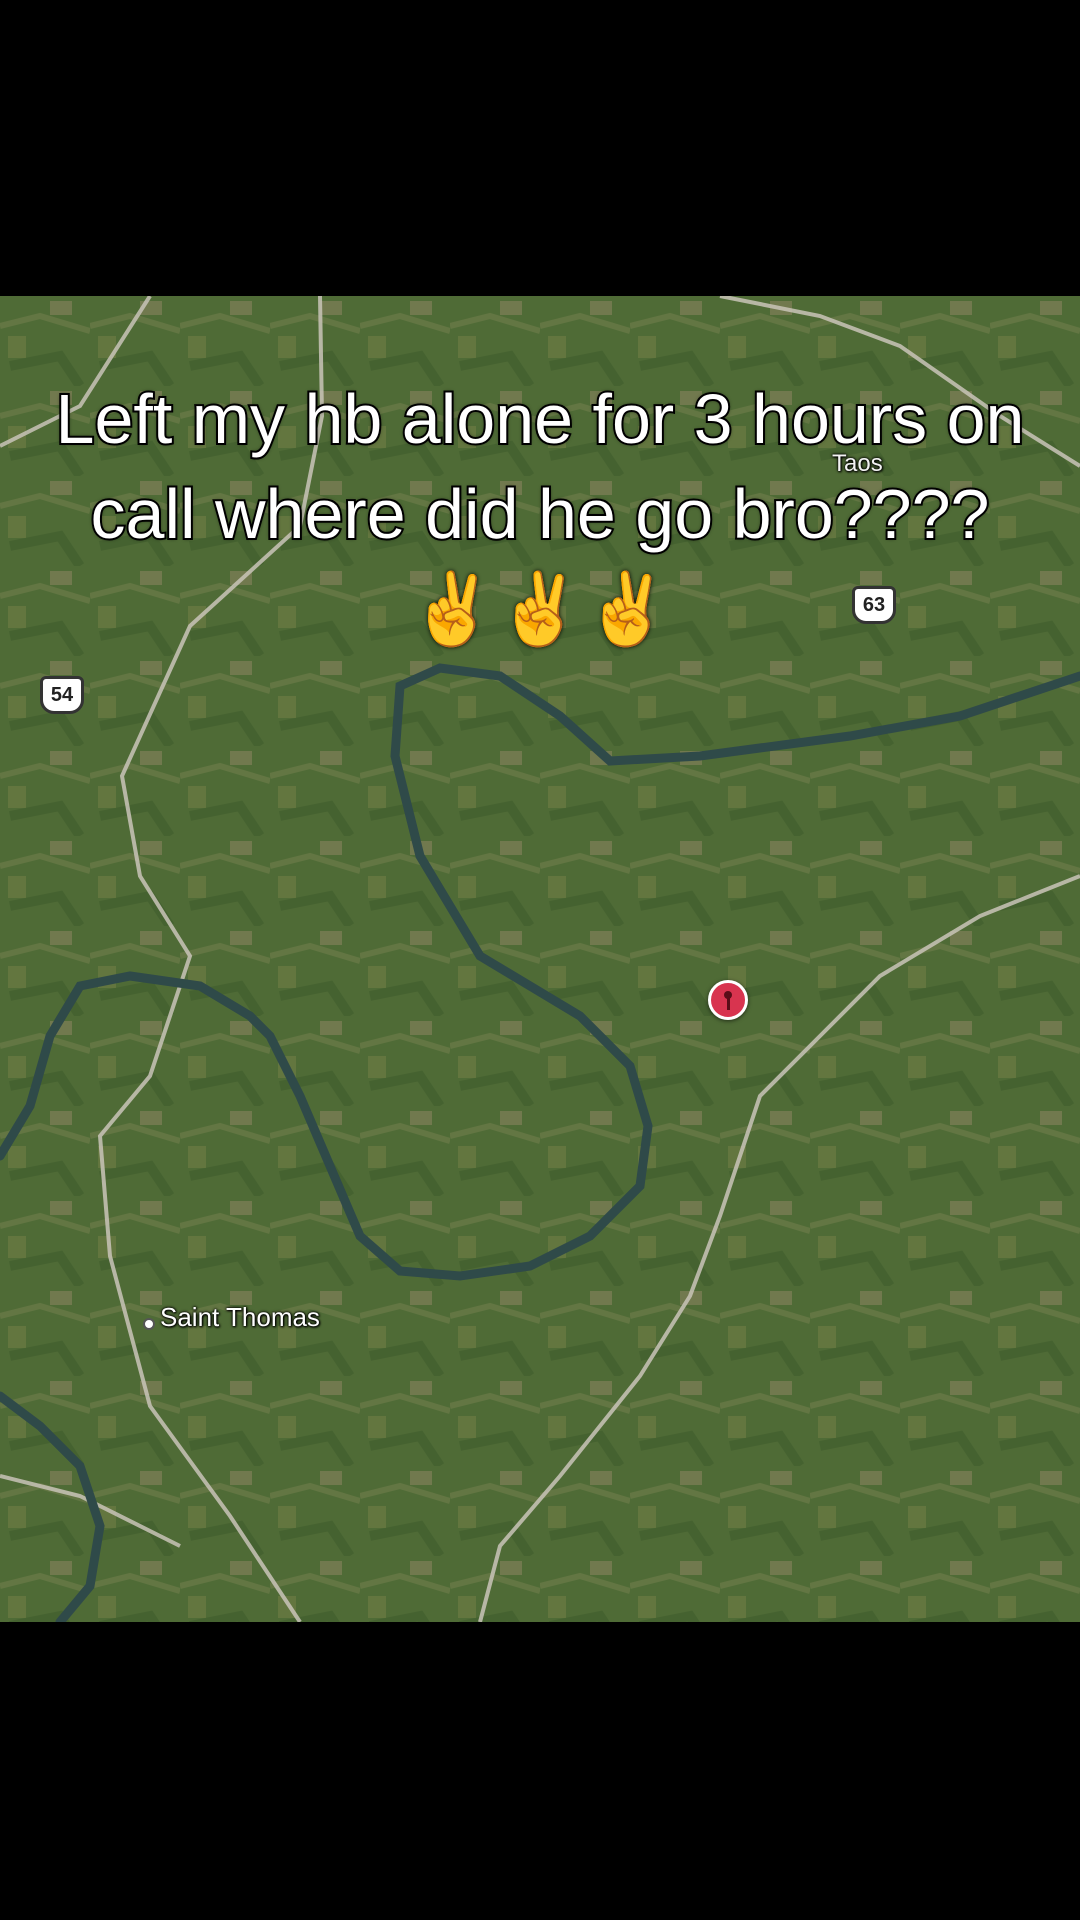 This screenshot has width=1080, height=1920. Describe the element at coordinates (240, 1317) in the screenshot. I see `place-label-saint-thomas: Saint Thomas` at that location.